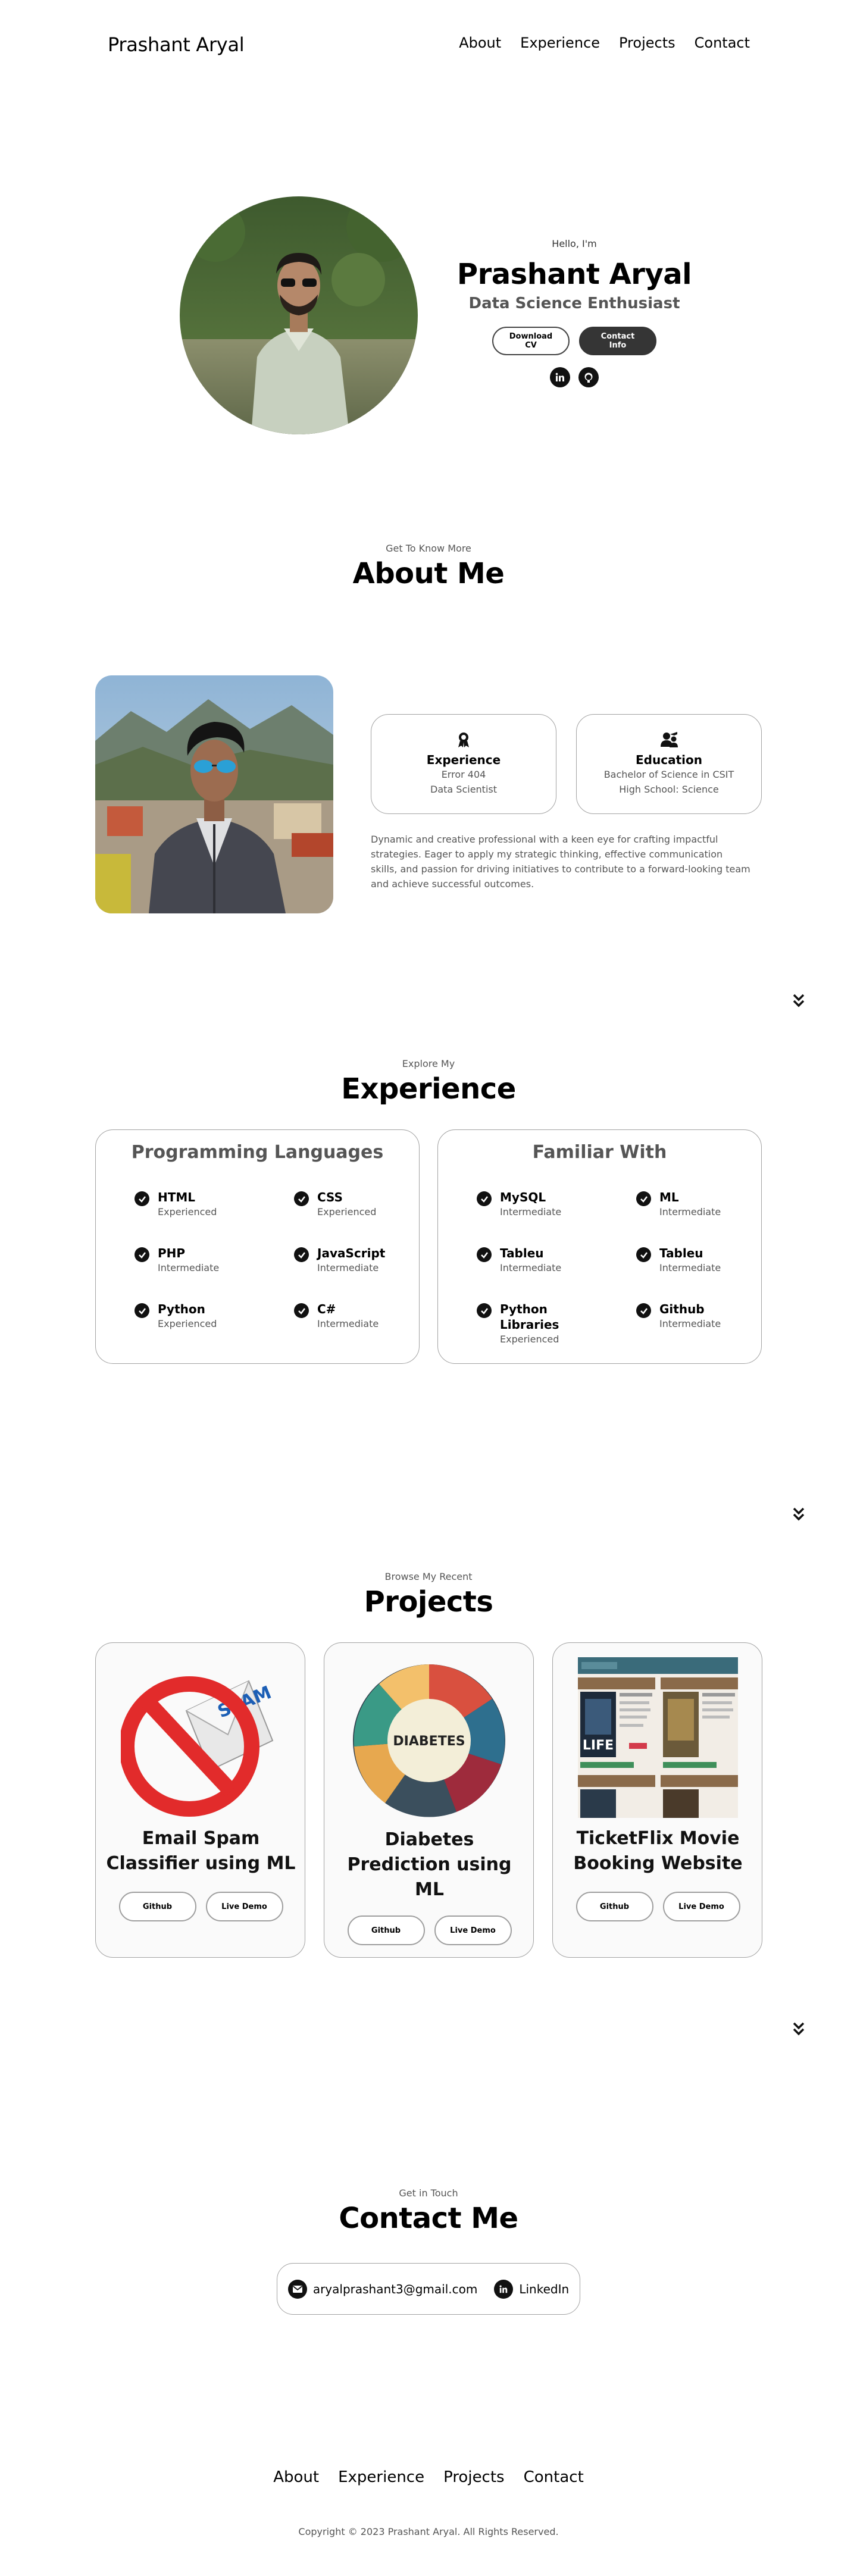 Image resolution: width=857 pixels, height=2576 pixels. Describe the element at coordinates (617, 341) in the screenshot. I see `contact-info-button: Contact Info` at that location.